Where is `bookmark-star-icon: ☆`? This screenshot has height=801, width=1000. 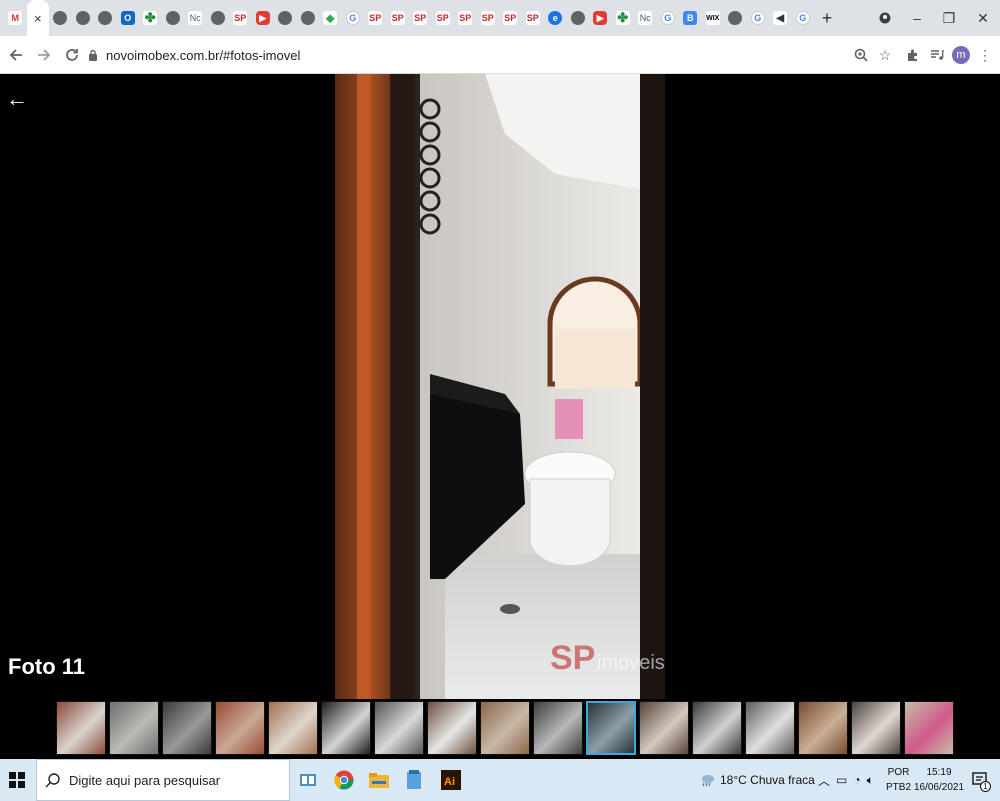
bookmark-star-icon: ☆ is located at coordinates (885, 55).